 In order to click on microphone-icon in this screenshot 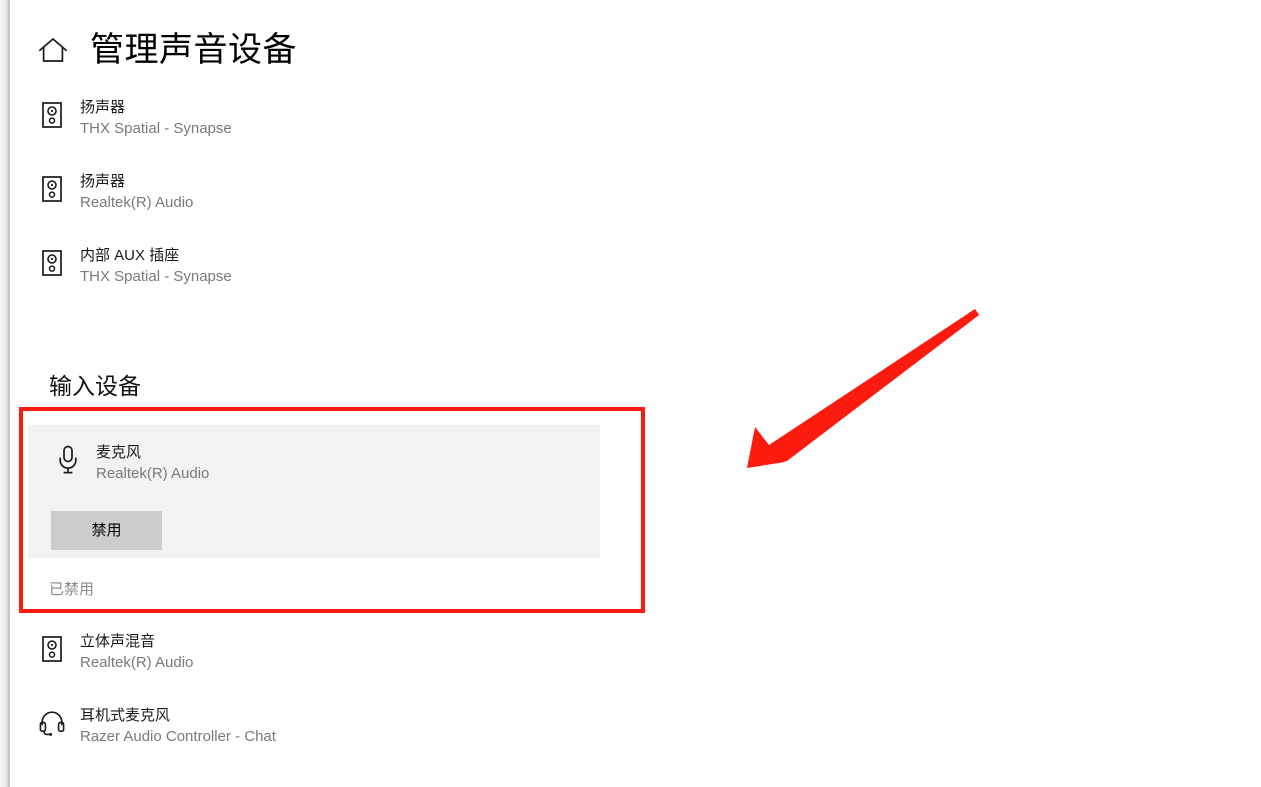, I will do `click(68, 460)`.